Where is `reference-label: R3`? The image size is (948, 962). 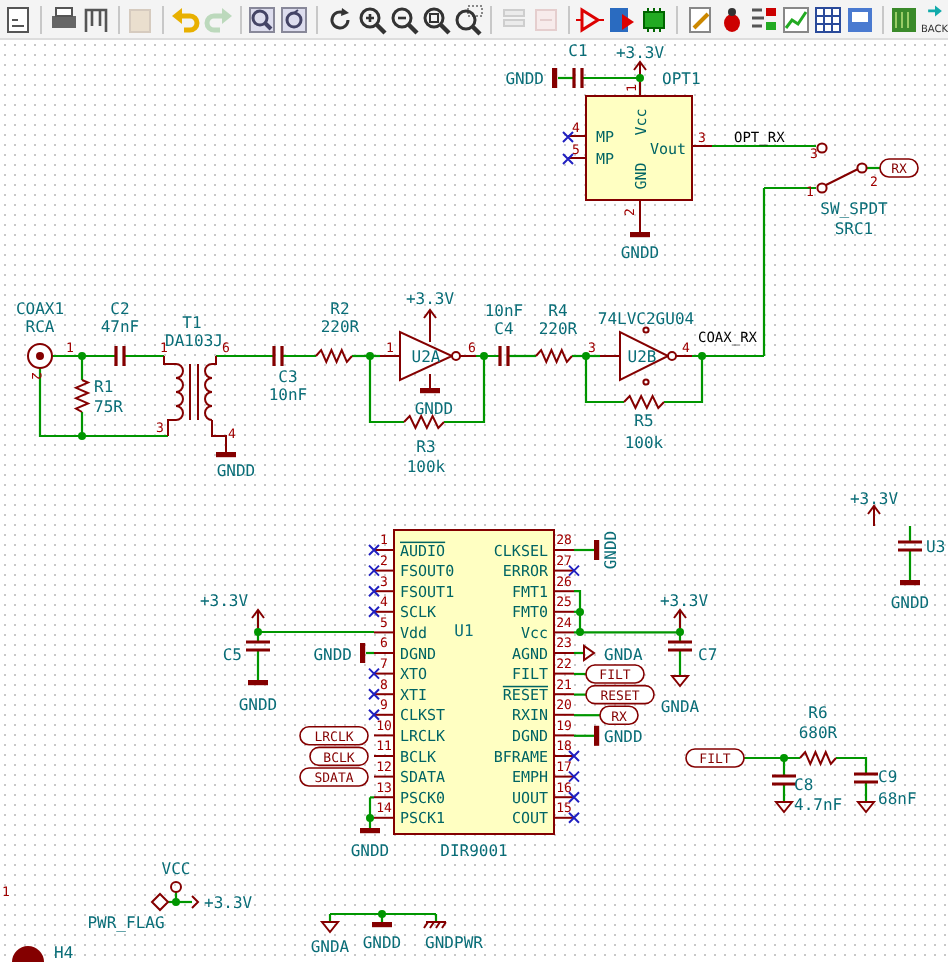 reference-label: R3 is located at coordinates (426, 447).